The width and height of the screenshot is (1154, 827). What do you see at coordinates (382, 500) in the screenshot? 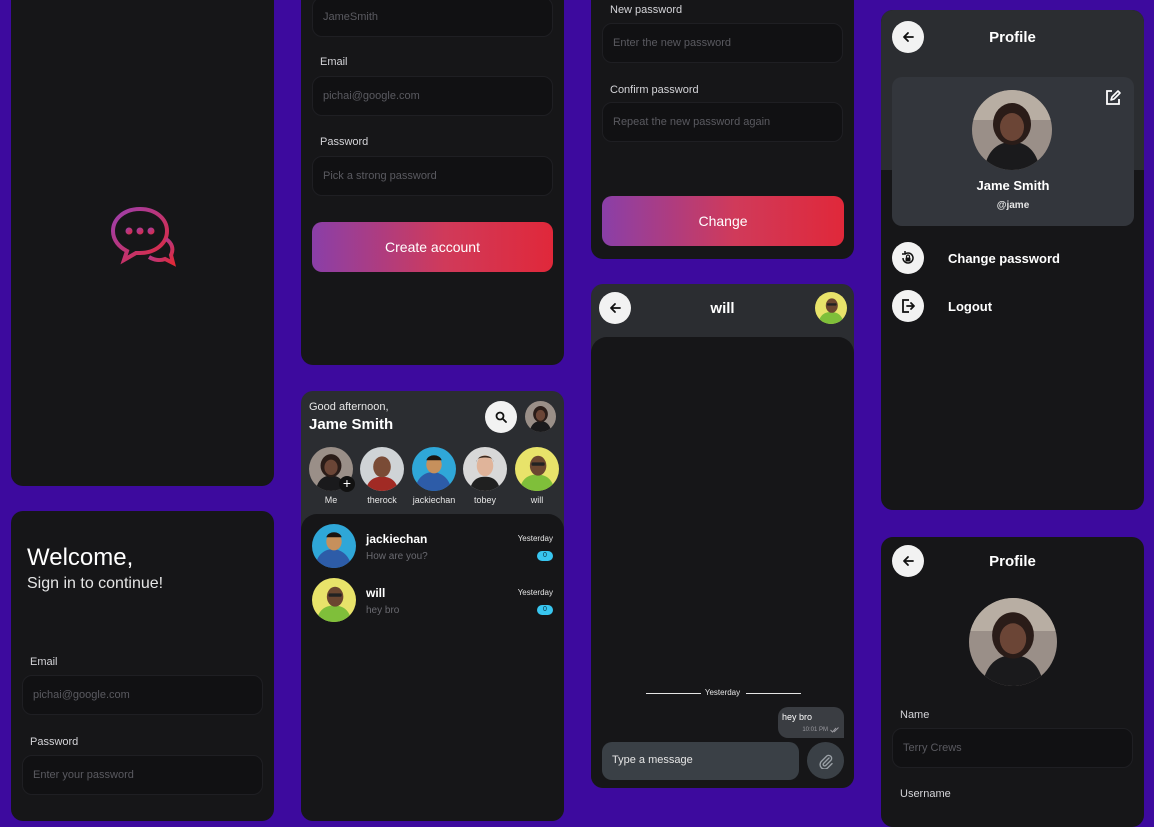
I see `story-name: therock` at bounding box center [382, 500].